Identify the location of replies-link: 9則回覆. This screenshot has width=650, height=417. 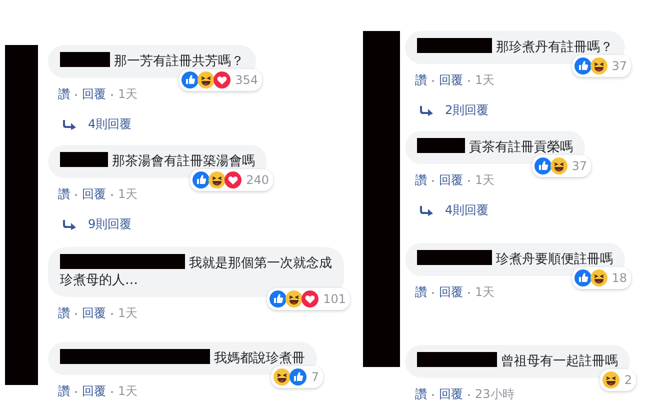
(110, 224).